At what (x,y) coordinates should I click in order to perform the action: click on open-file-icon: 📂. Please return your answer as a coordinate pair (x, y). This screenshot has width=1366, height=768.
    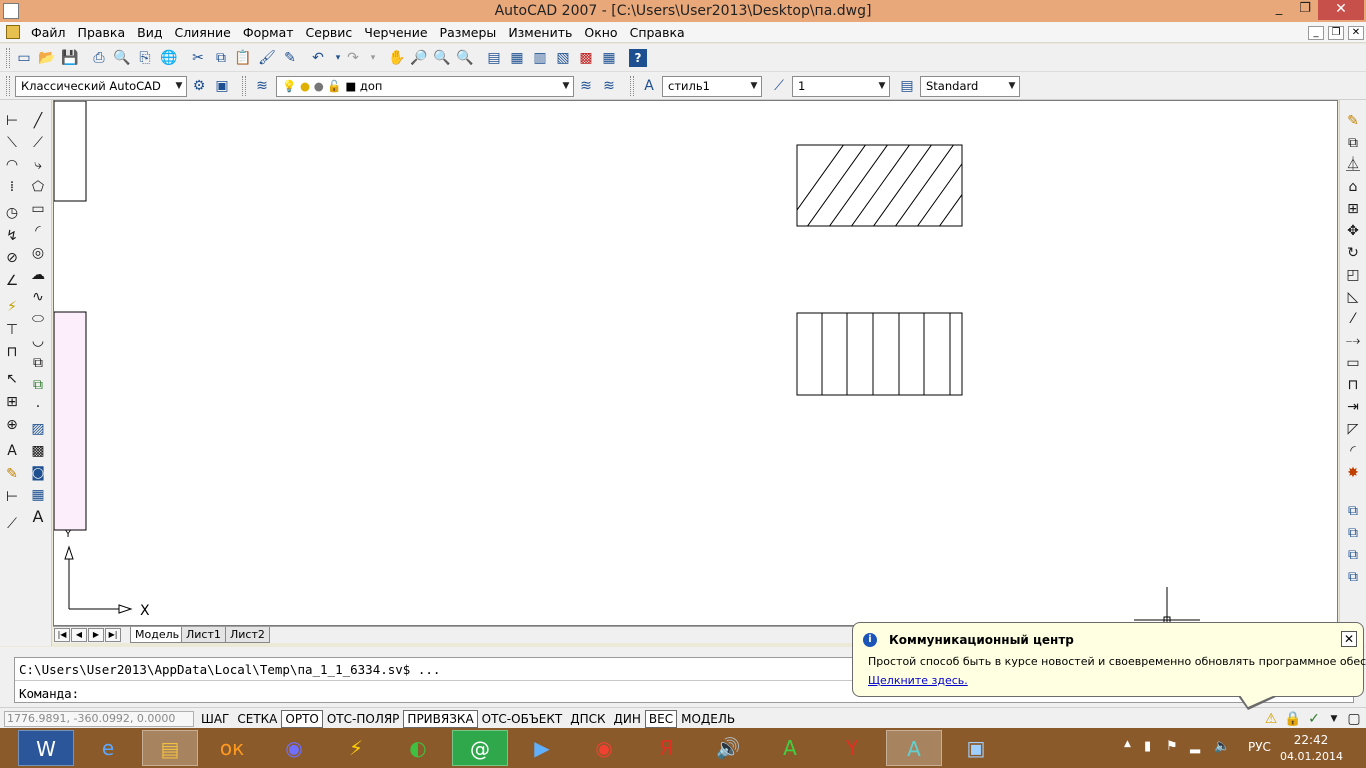
    Looking at the image, I should click on (47, 58).